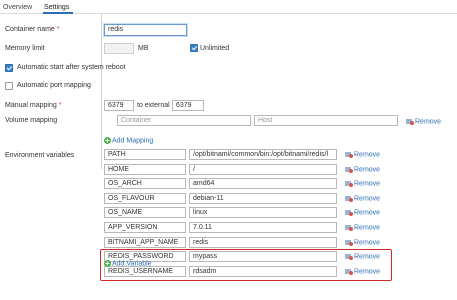 Image resolution: width=457 pixels, height=300 pixels. I want to click on env-name-input: PATH, so click(145, 154).